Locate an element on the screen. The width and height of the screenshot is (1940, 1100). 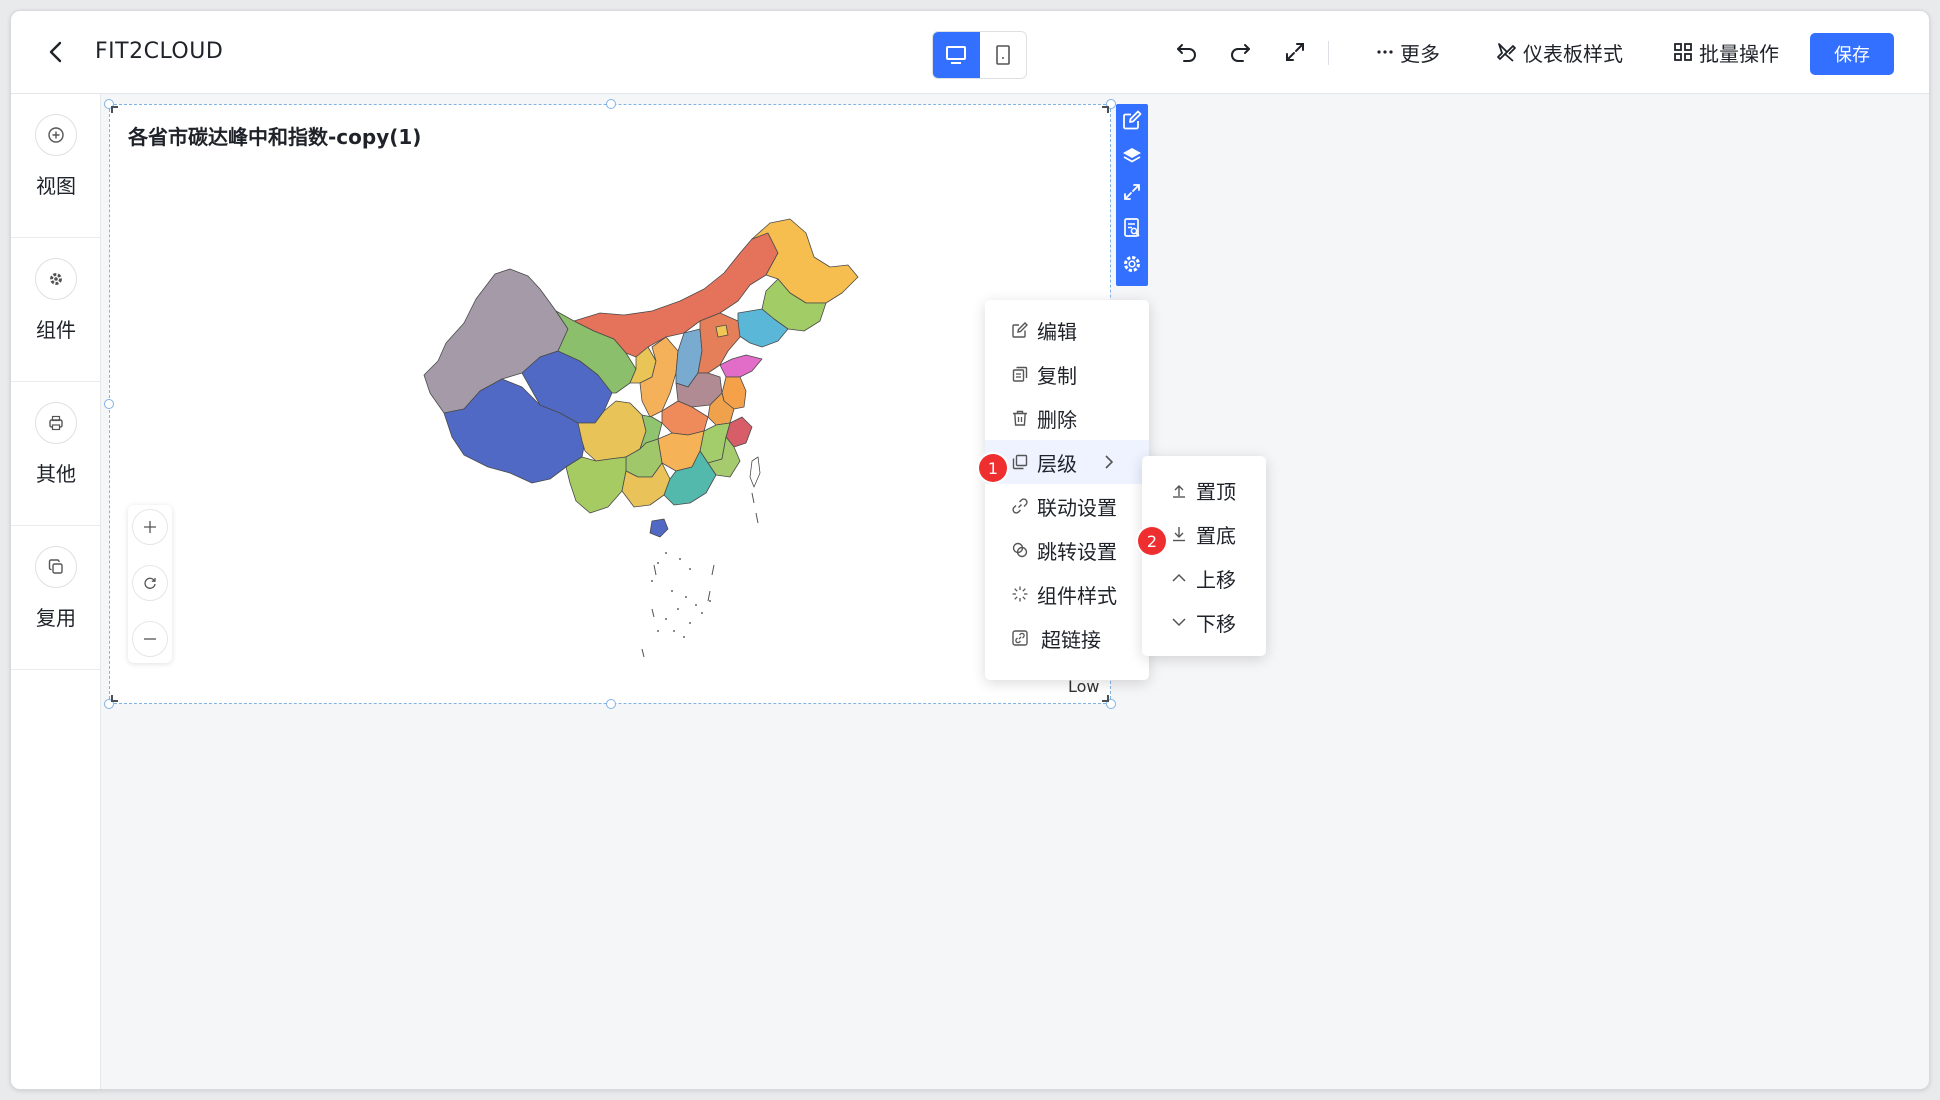
chevron-left-icon is located at coordinates (55, 52).